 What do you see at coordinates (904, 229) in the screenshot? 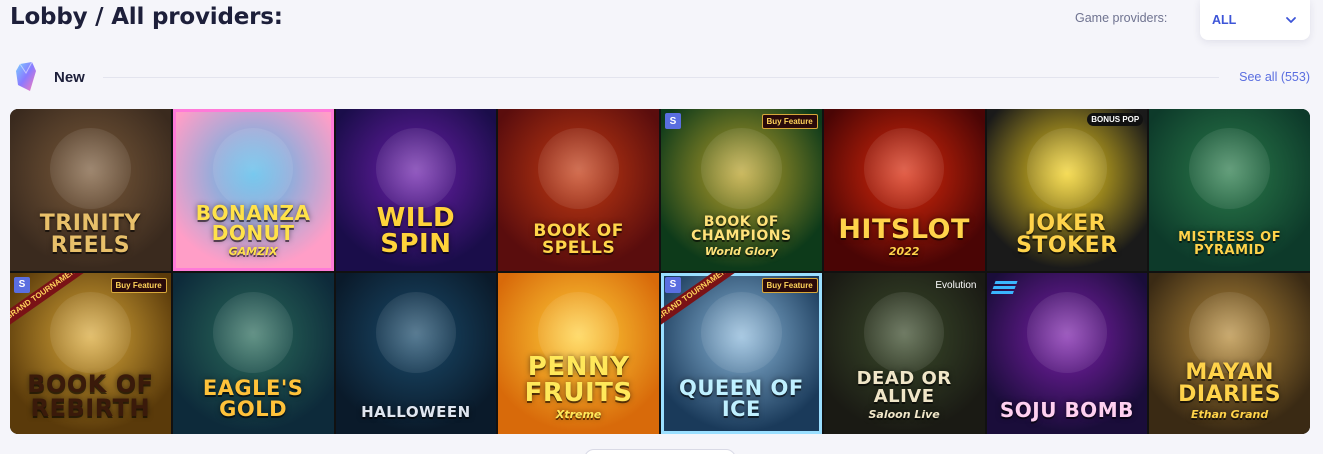
I see `game-title-text: Hitslot` at bounding box center [904, 229].